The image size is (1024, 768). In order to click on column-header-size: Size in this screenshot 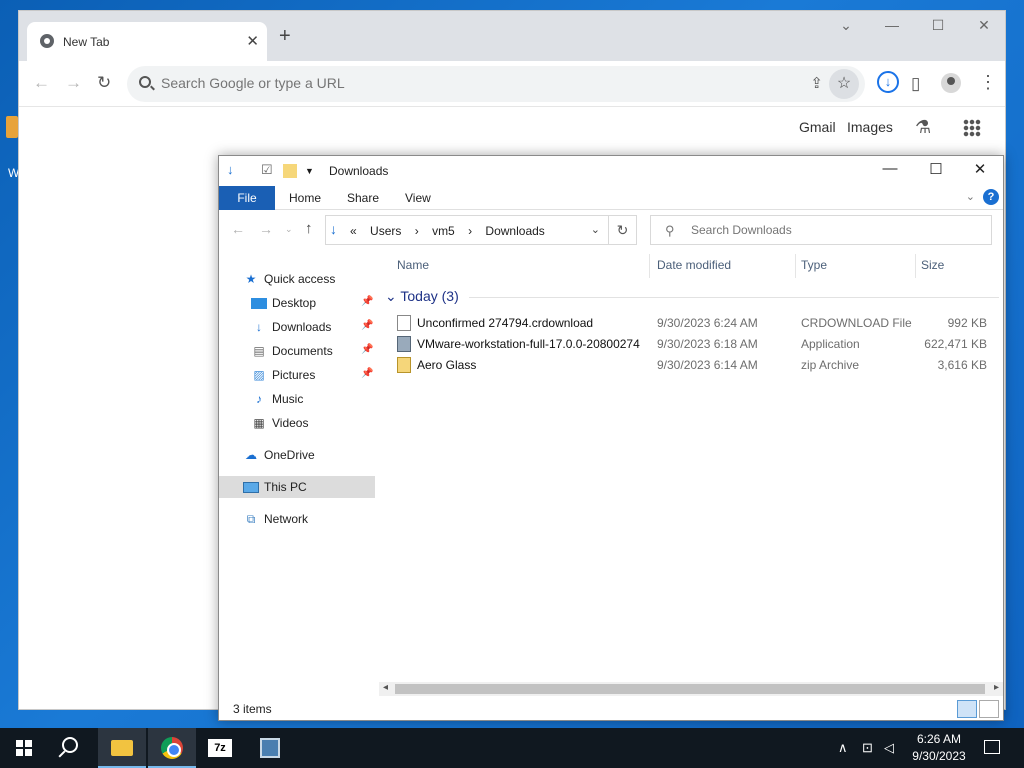, I will do `click(932, 265)`.